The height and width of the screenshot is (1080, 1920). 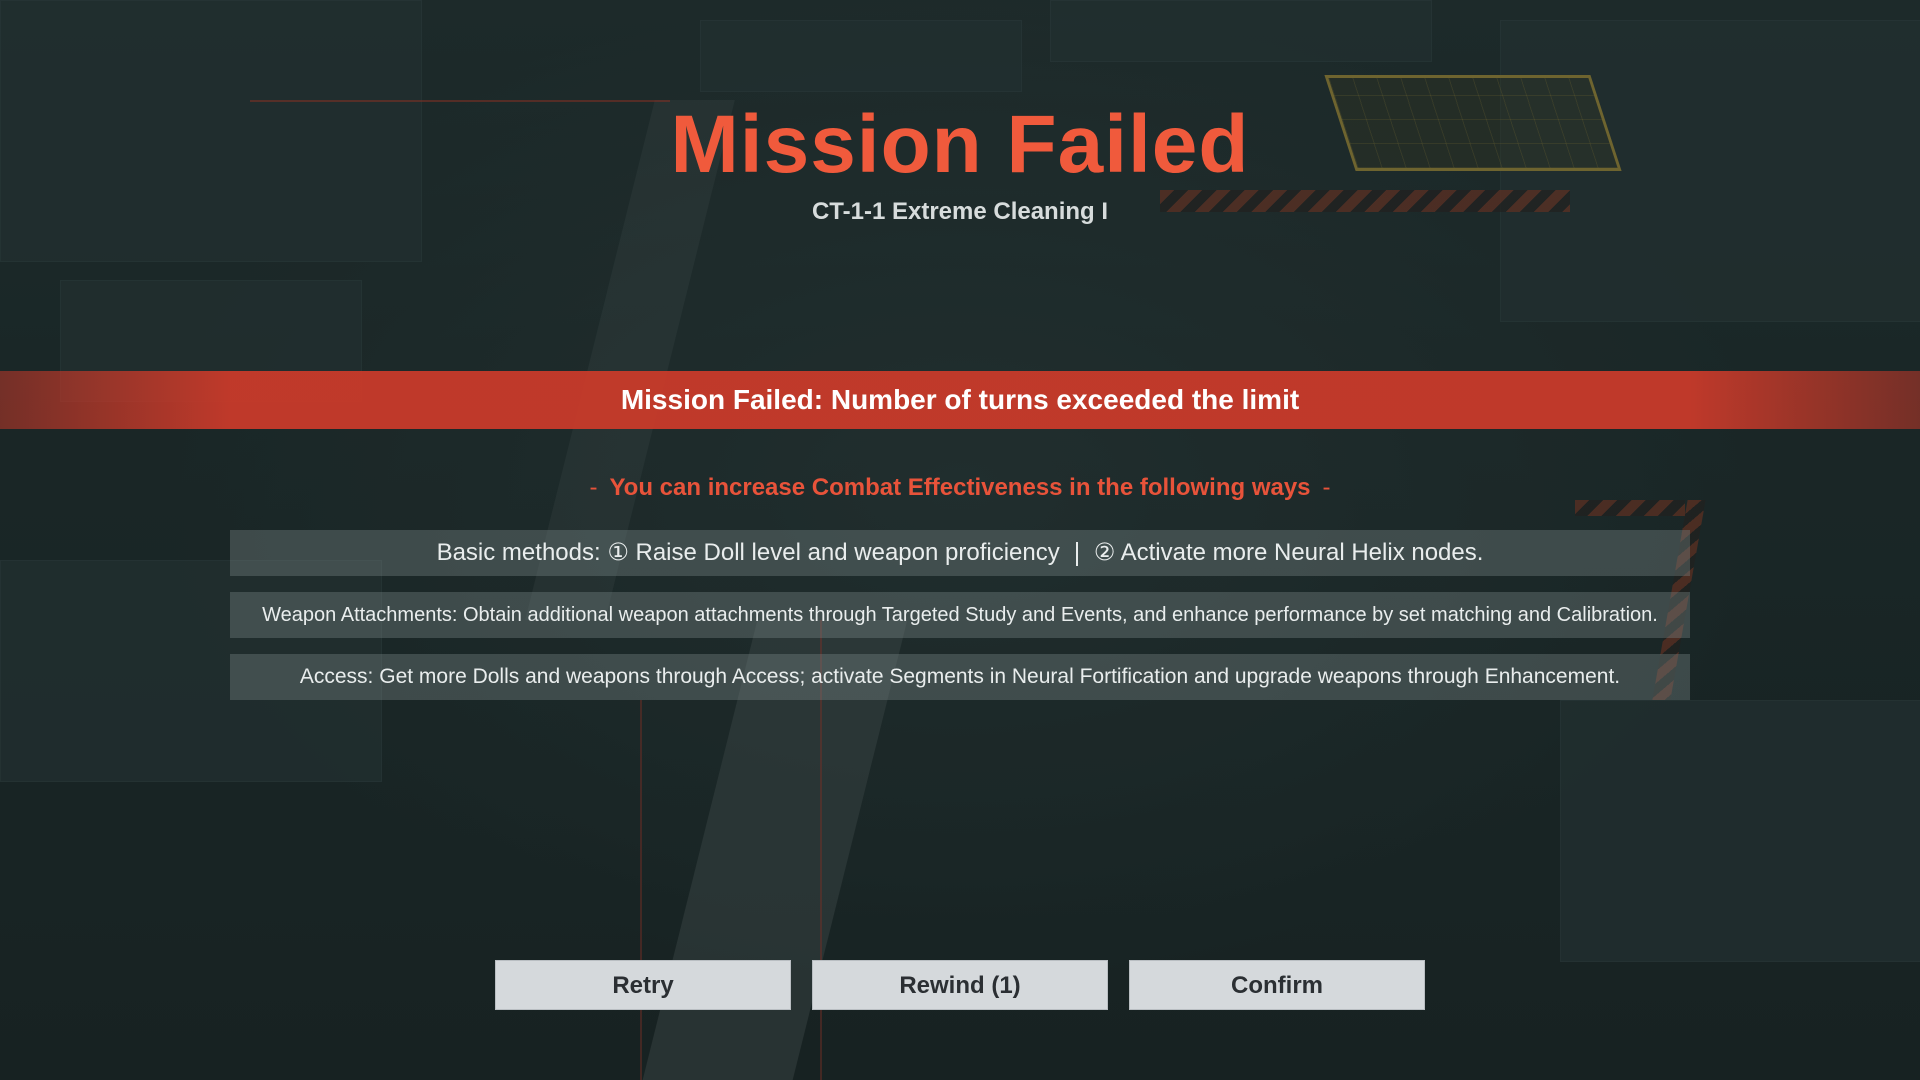 What do you see at coordinates (960, 211) in the screenshot?
I see `stage-name: CT-1-1 Extreme Cleaning I` at bounding box center [960, 211].